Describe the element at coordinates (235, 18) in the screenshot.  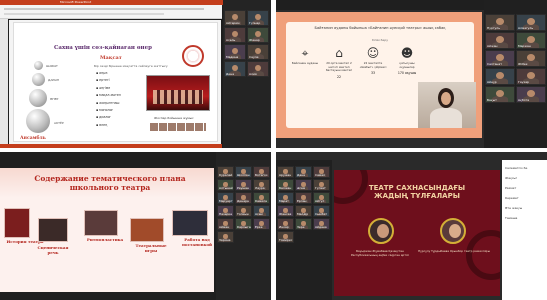
I see `participant-tile: Айгерим` at that location.